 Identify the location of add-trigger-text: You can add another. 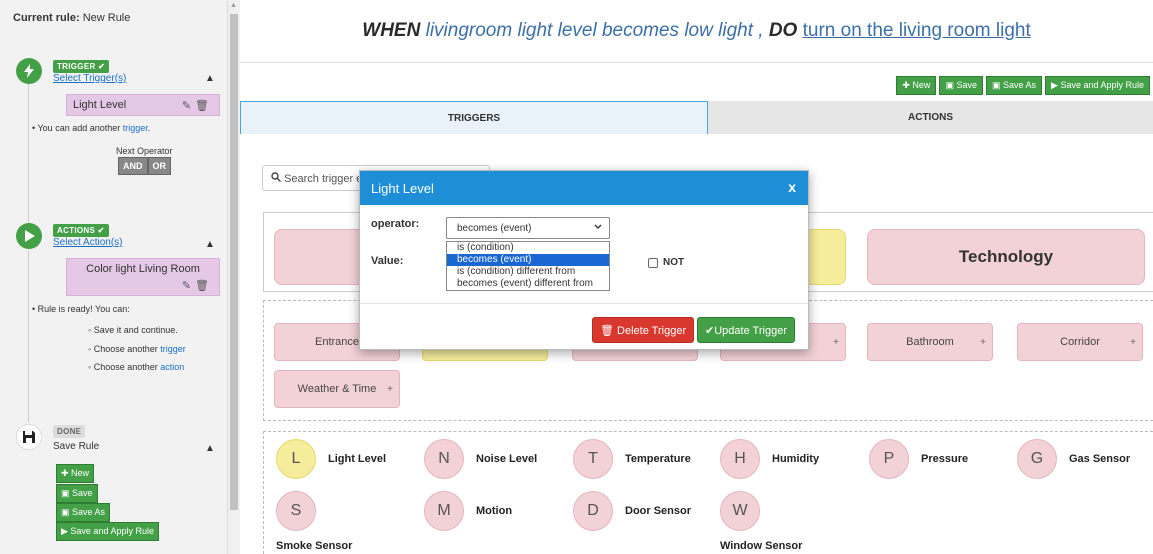
(79, 128).